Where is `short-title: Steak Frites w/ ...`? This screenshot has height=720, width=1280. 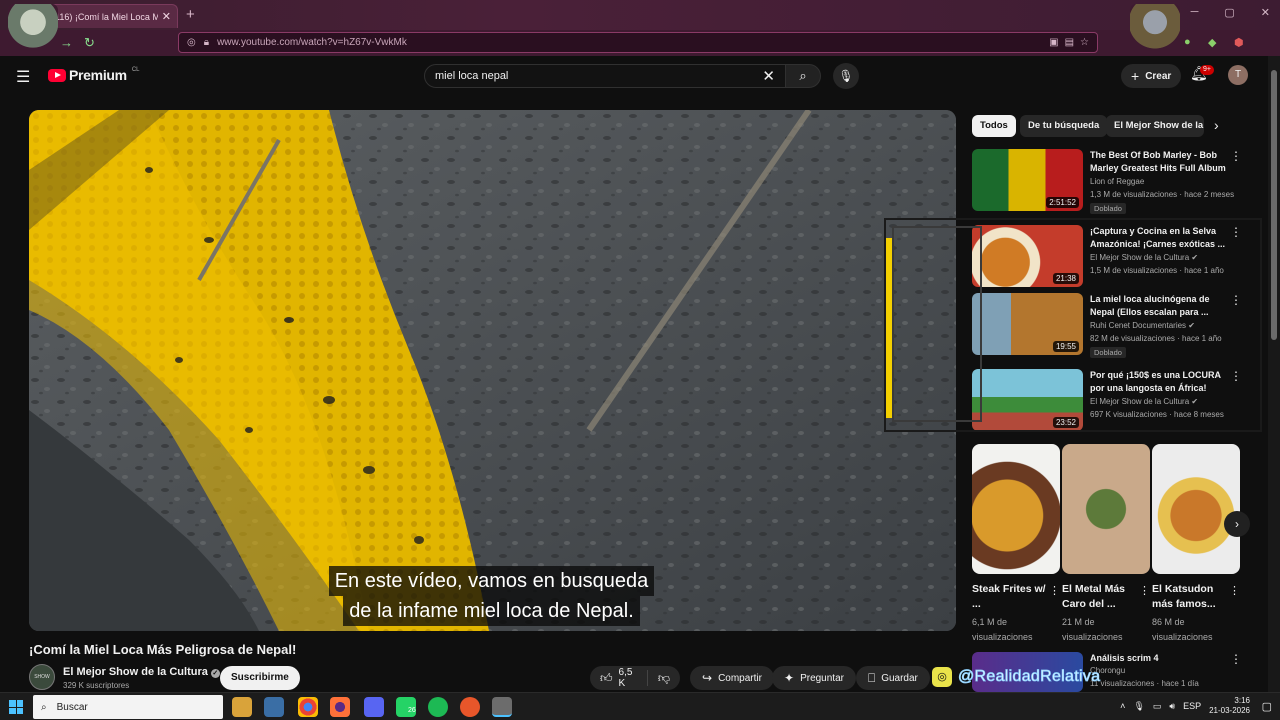
short-title: Steak Frites w/ ... is located at coordinates (1009, 597).